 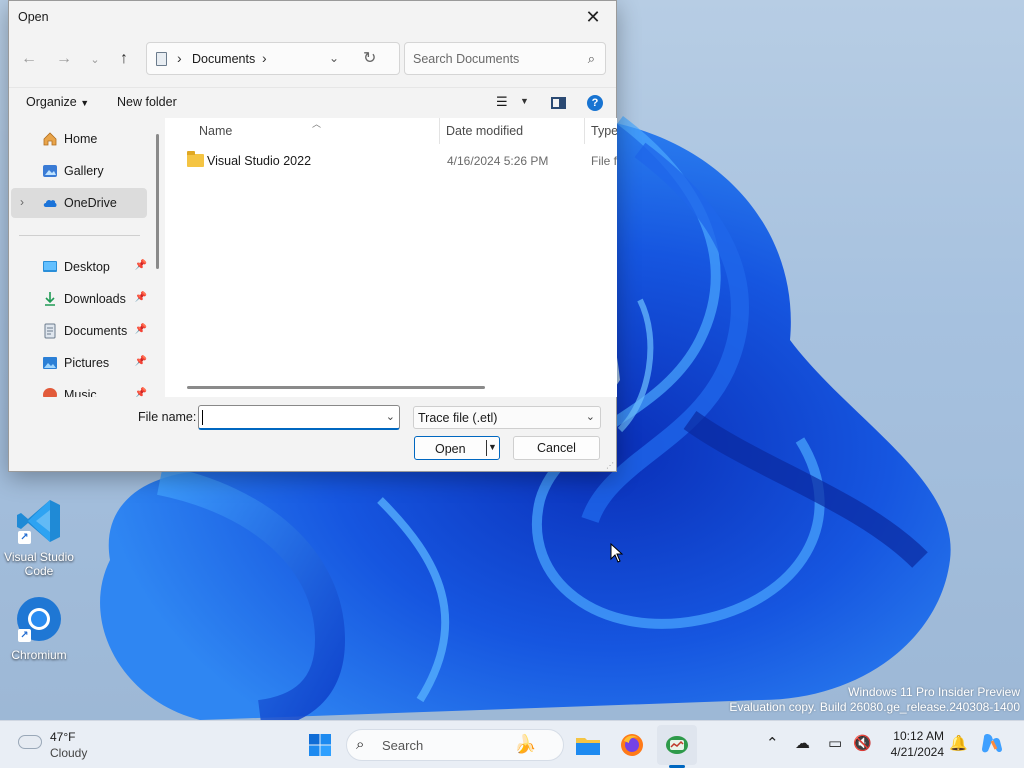 What do you see at coordinates (50, 266) in the screenshot?
I see `desktop-icon` at bounding box center [50, 266].